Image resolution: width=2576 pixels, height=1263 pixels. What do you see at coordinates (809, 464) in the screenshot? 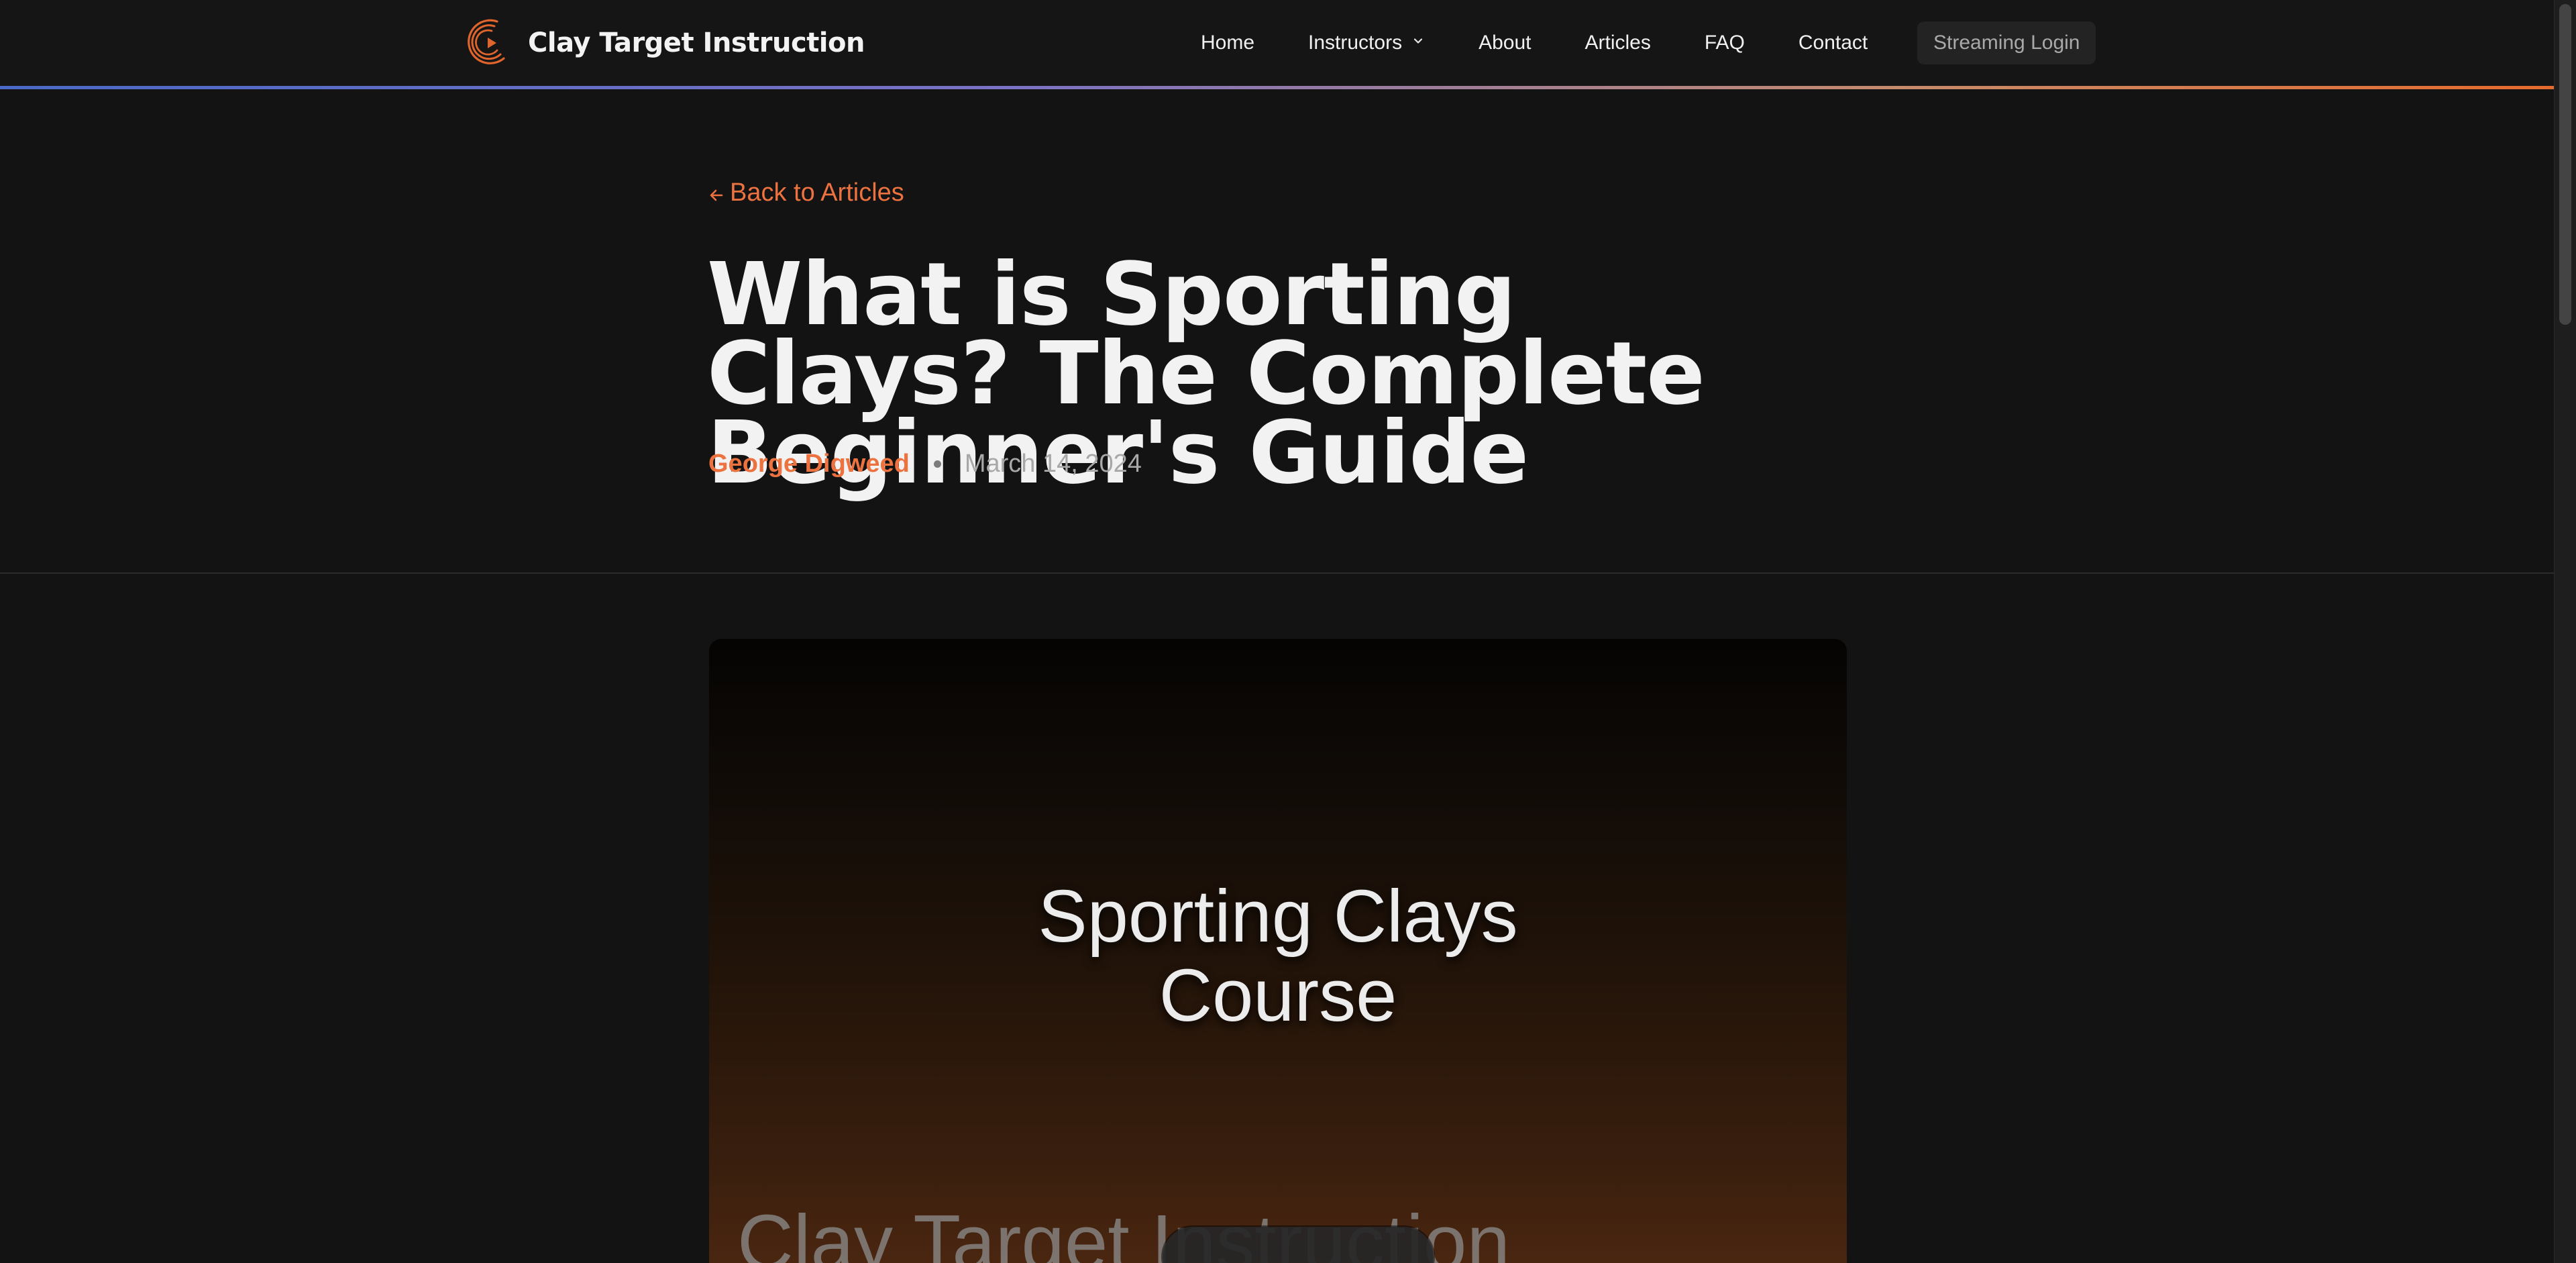
I see `author-name: George Digweed` at bounding box center [809, 464].